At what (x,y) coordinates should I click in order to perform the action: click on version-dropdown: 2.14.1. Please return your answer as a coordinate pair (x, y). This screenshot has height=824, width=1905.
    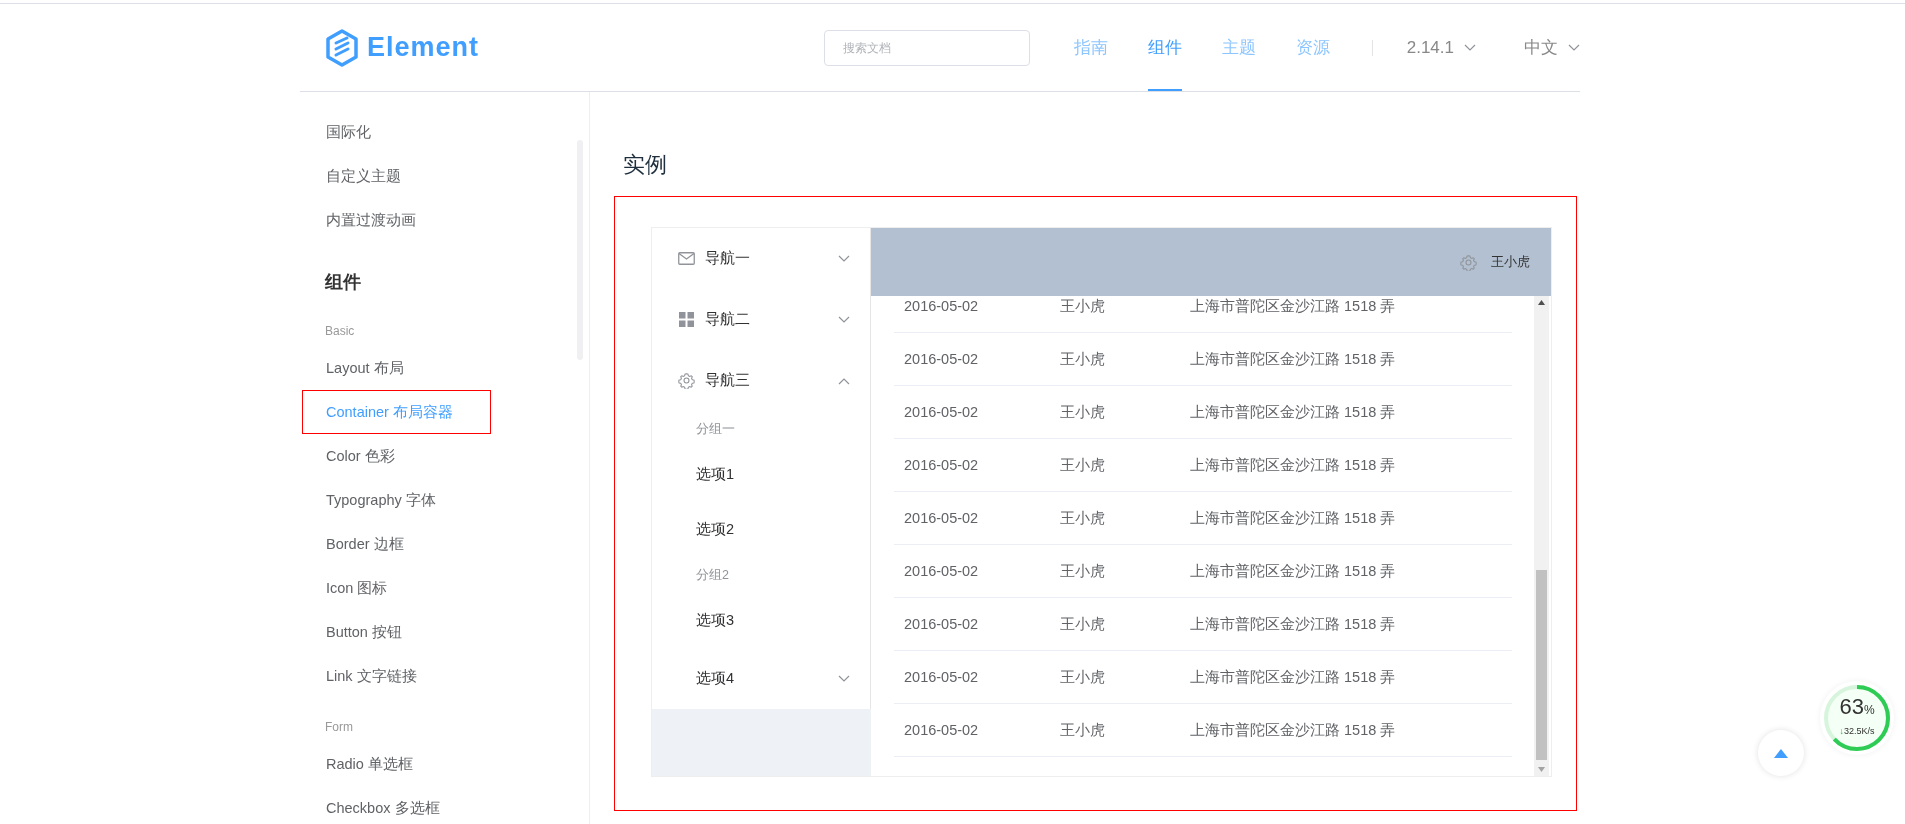
    Looking at the image, I should click on (1441, 47).